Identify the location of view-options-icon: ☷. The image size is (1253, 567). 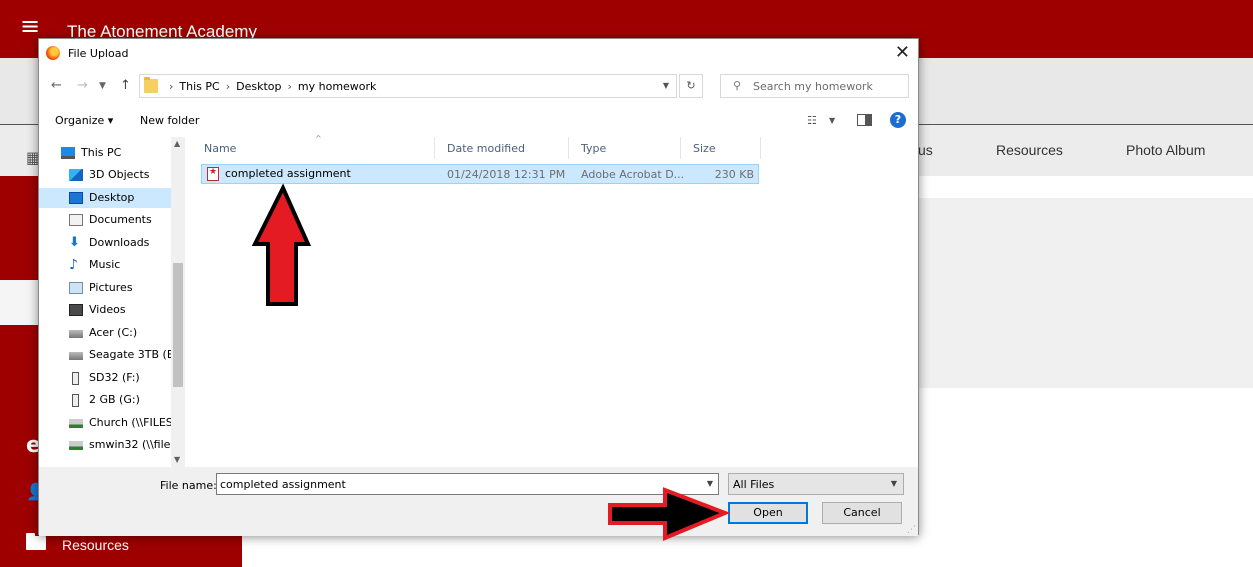
(812, 120).